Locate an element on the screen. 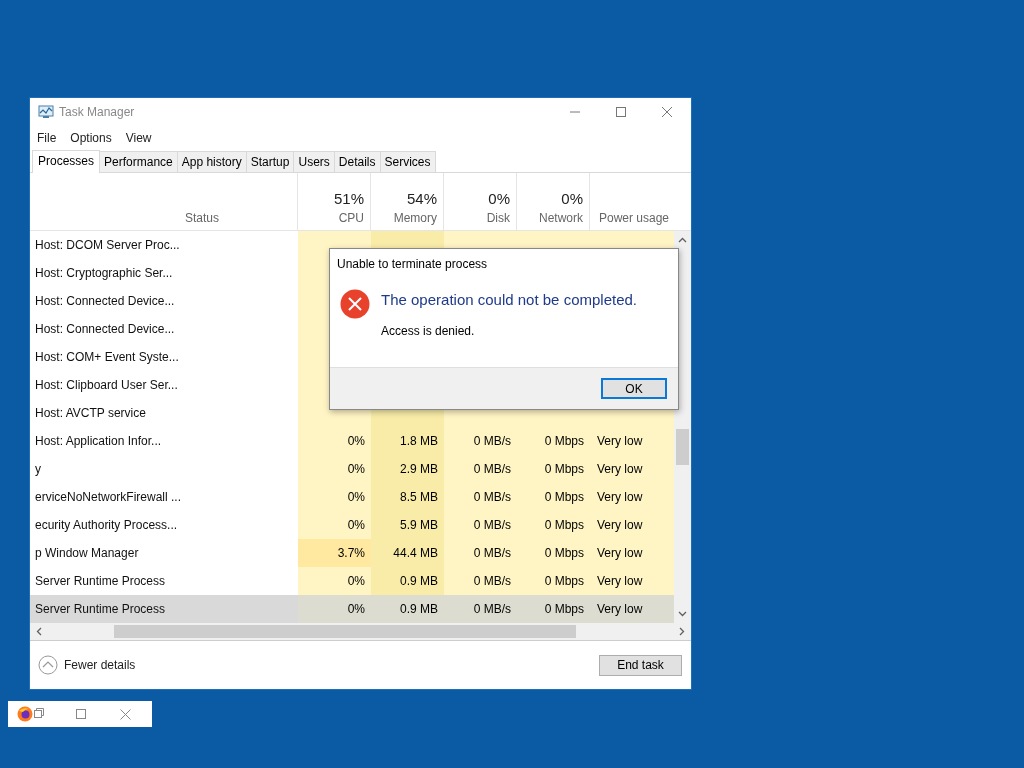  process-row: ecurity Authority Process... 0% 5.9 MB 0 MB/s 0 Mbps Very low is located at coordinates (352, 525).